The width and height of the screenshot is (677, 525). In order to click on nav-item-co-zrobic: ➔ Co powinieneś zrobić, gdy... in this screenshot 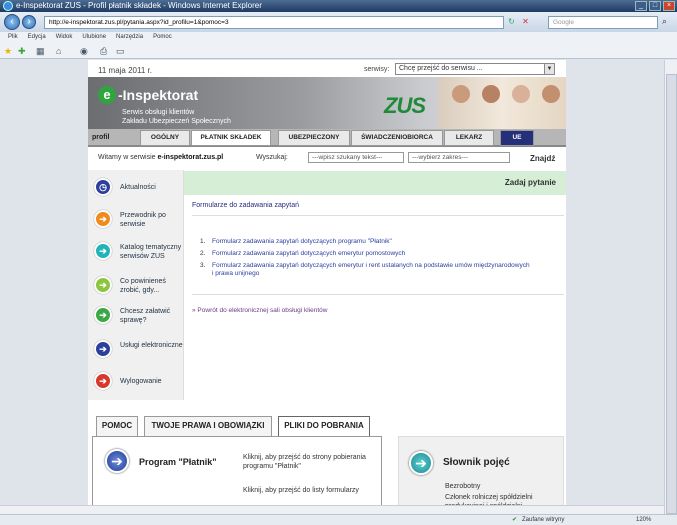, I will do `click(138, 291)`.